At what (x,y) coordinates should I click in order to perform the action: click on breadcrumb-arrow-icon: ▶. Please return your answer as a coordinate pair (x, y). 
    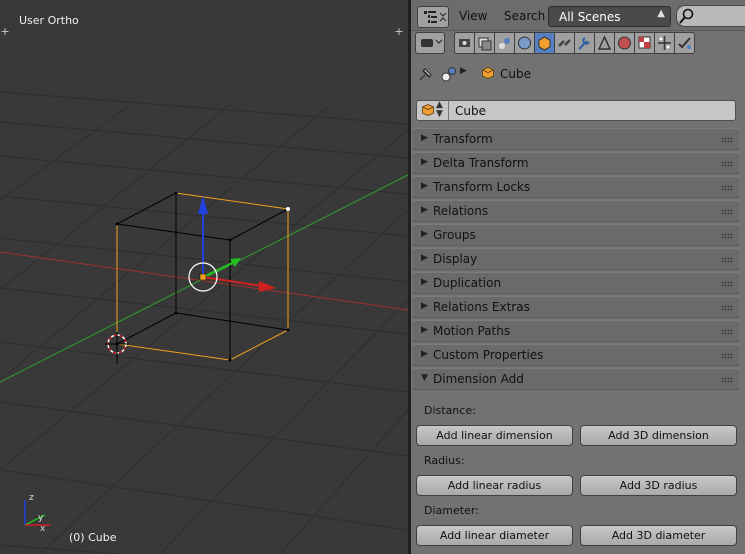
    Looking at the image, I should click on (463, 71).